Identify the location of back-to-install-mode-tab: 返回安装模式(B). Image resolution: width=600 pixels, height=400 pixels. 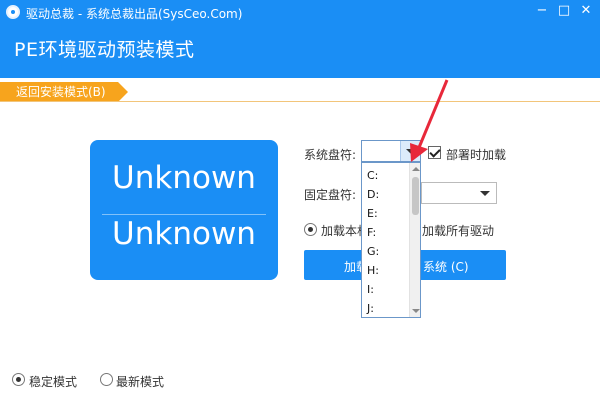
(64, 92).